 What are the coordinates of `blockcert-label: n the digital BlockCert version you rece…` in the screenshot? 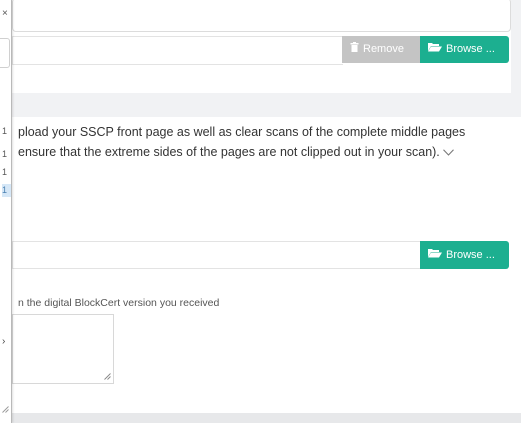 It's located at (119, 303).